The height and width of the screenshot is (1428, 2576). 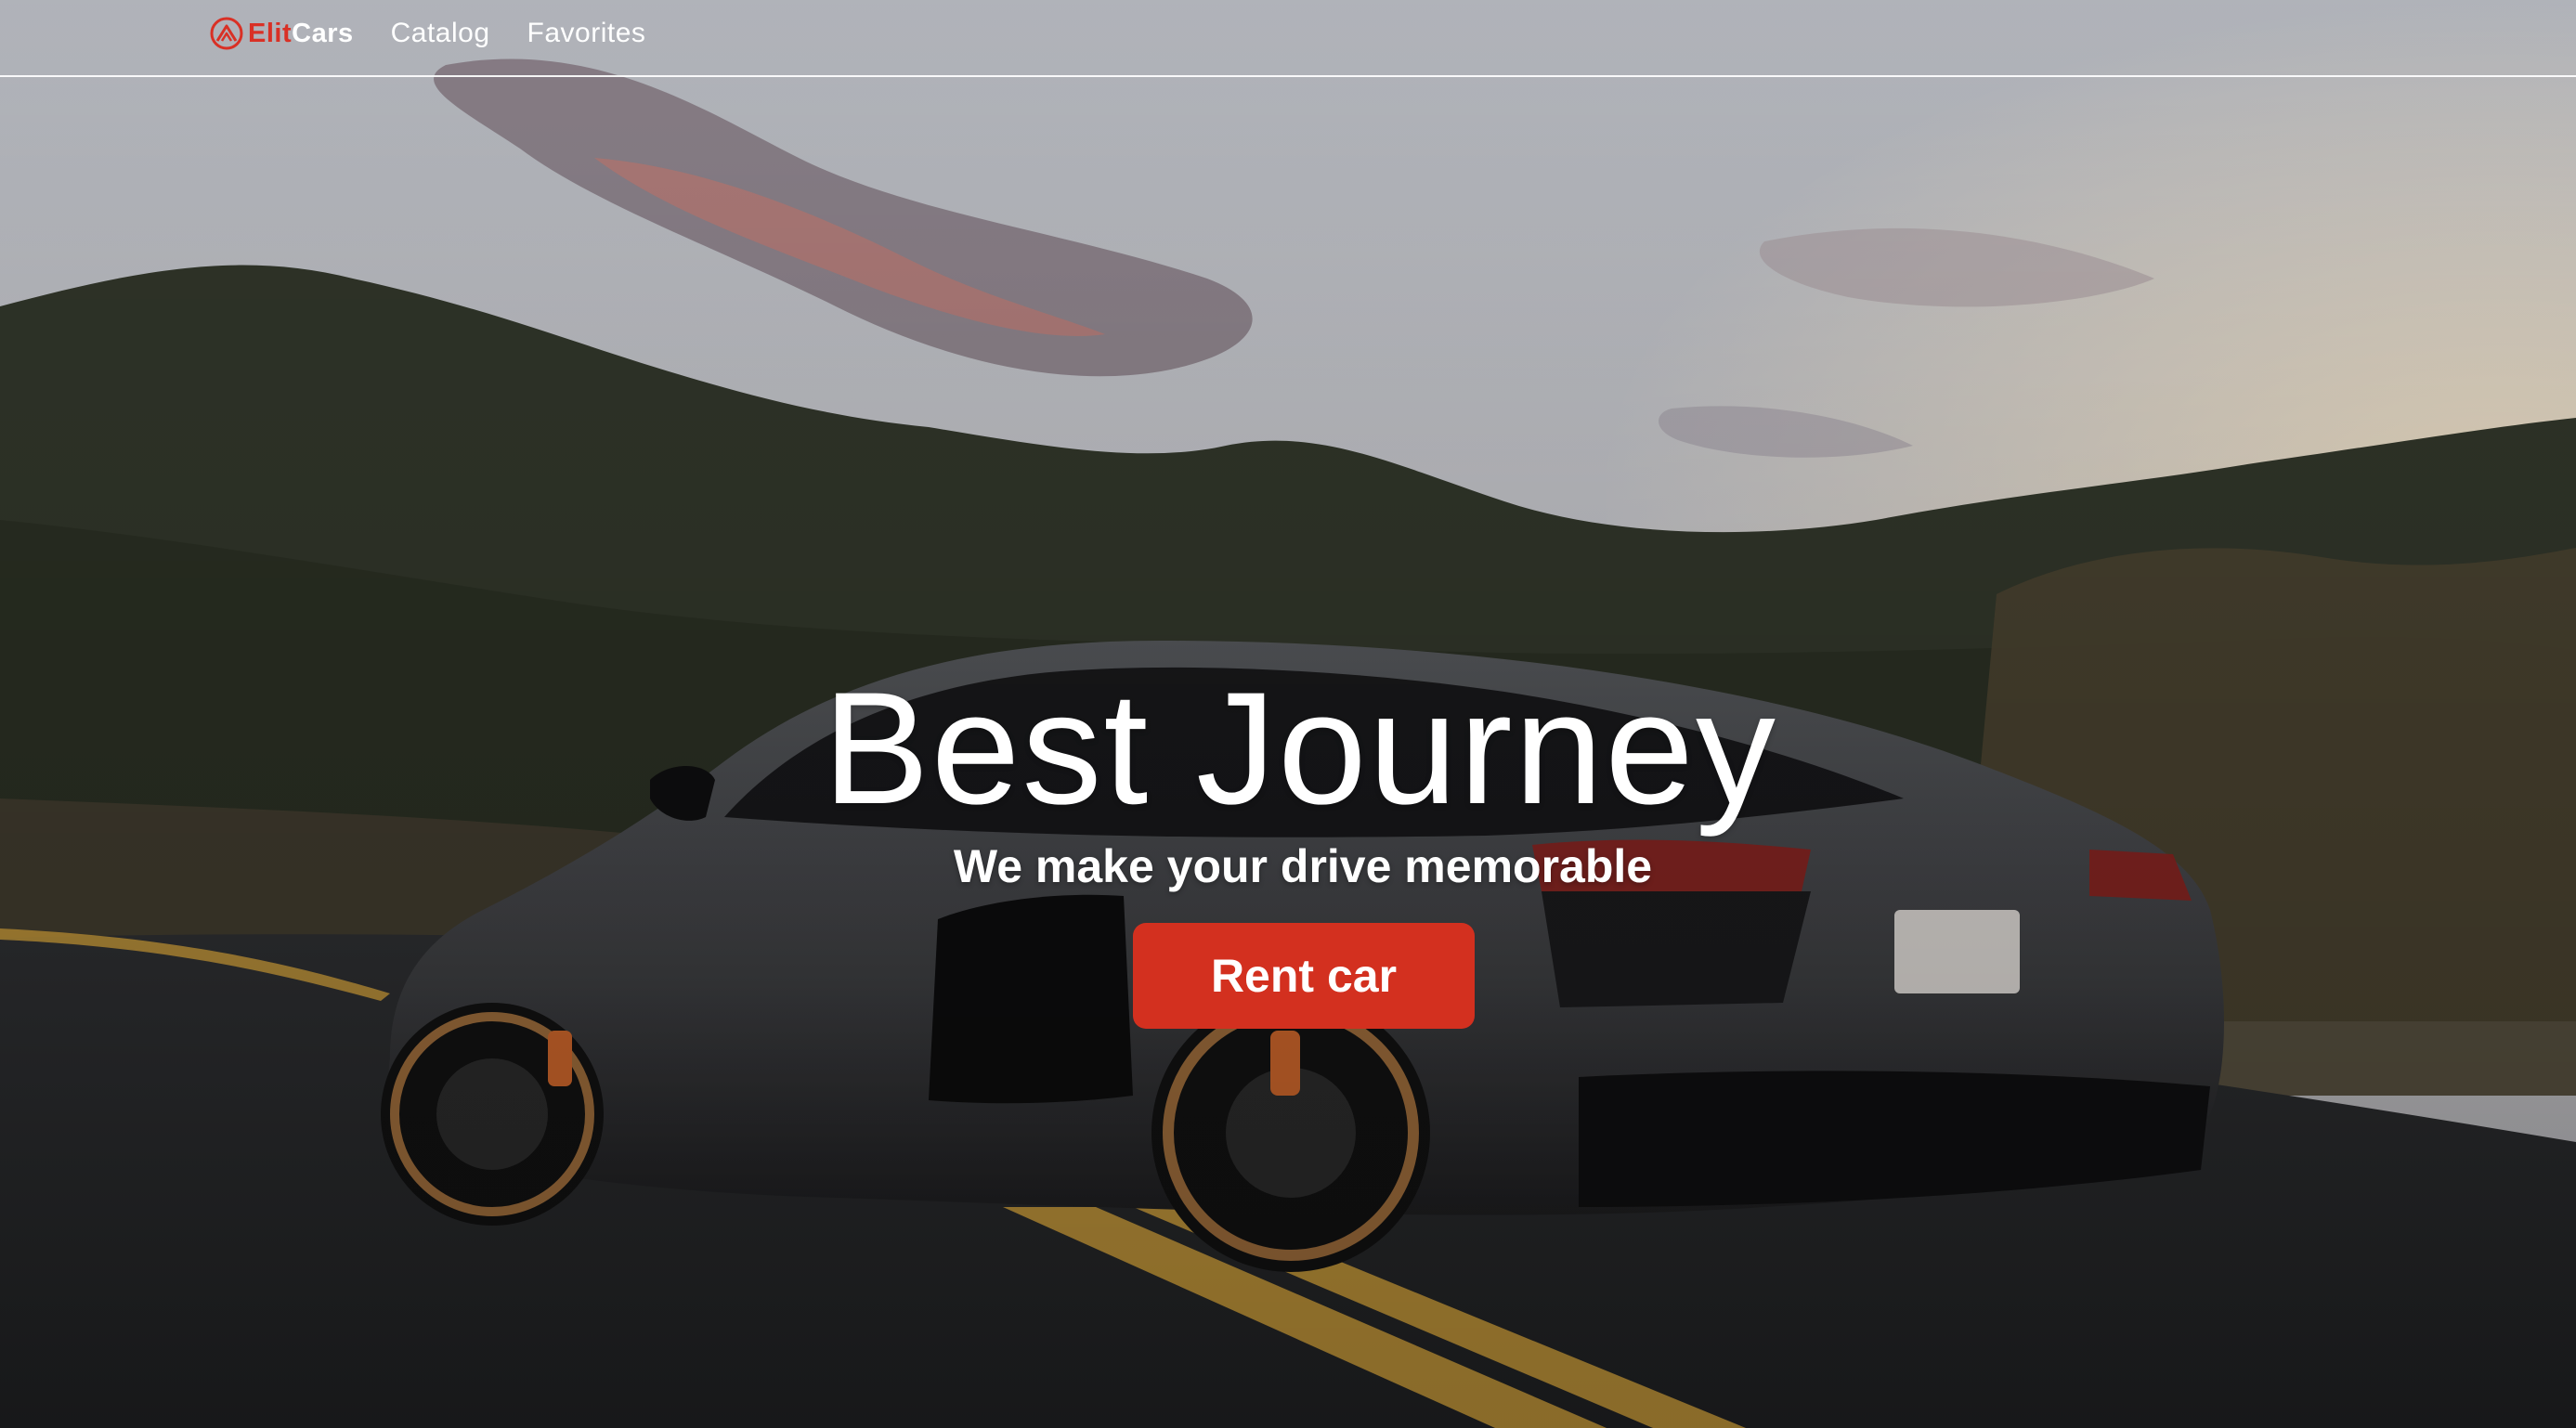 What do you see at coordinates (271, 33) in the screenshot?
I see `logo-text-elit: Elit` at bounding box center [271, 33].